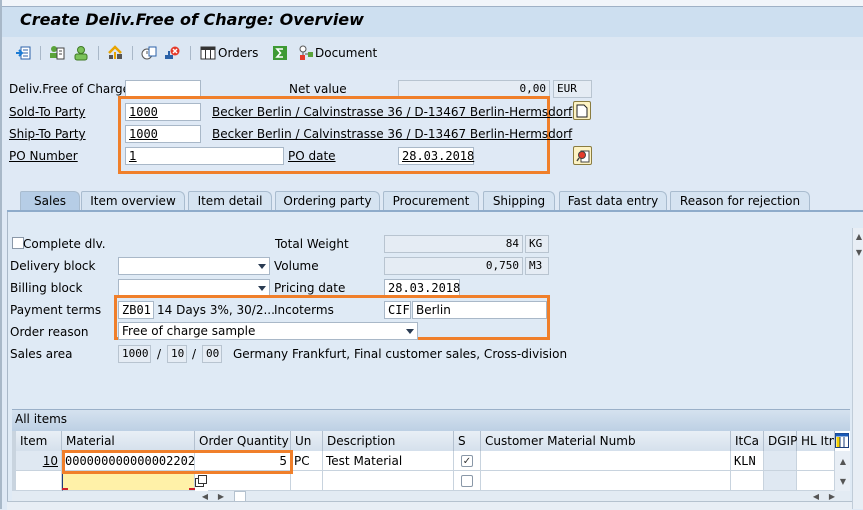 The image size is (863, 510). Describe the element at coordinates (613, 201) in the screenshot. I see `tab-fast-data-entry: Fast data entry` at that location.